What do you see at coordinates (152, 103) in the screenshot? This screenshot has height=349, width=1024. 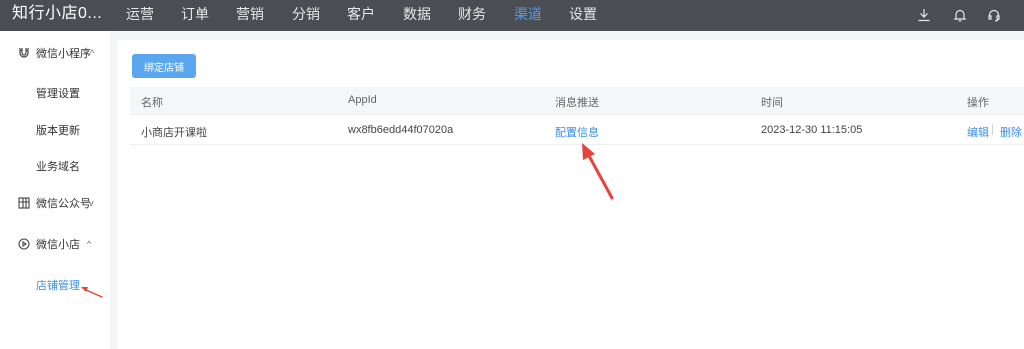 I see `header-name: 名称` at bounding box center [152, 103].